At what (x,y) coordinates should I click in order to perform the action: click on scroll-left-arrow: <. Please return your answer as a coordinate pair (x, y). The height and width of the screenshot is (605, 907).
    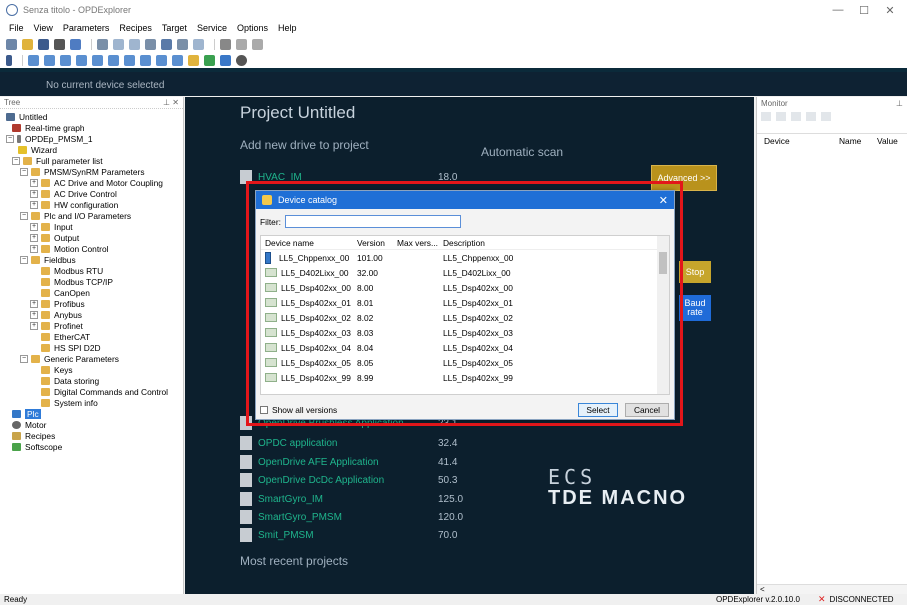
    Looking at the image, I should click on (762, 589).